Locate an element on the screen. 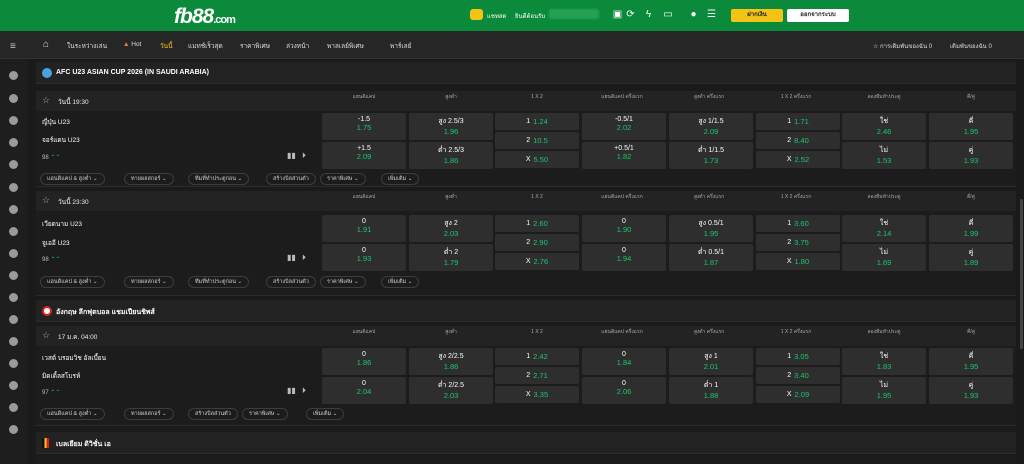 This screenshot has width=1024, height=464. odds-cell: ไม่ 1.95 is located at coordinates (884, 390).